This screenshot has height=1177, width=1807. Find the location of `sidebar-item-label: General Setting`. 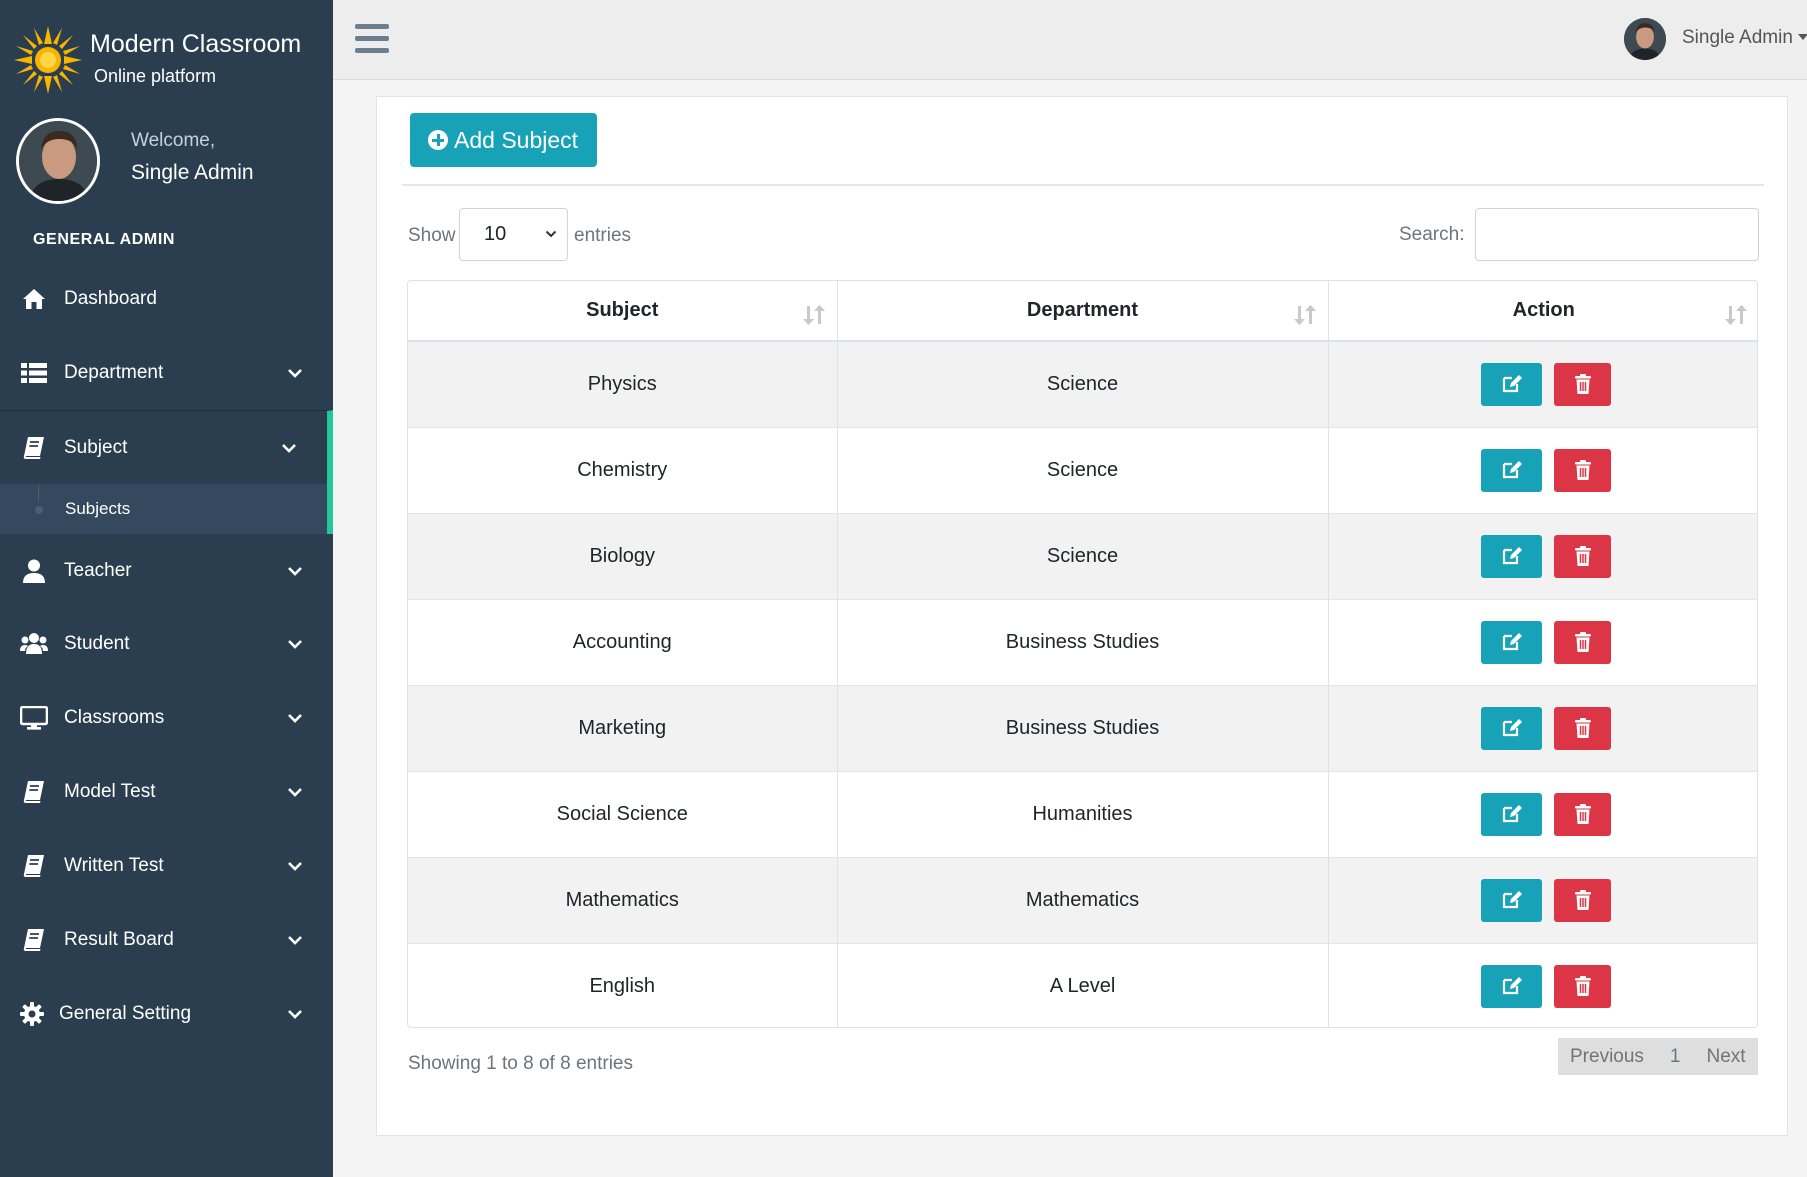

sidebar-item-label: General Setting is located at coordinates (125, 1013).